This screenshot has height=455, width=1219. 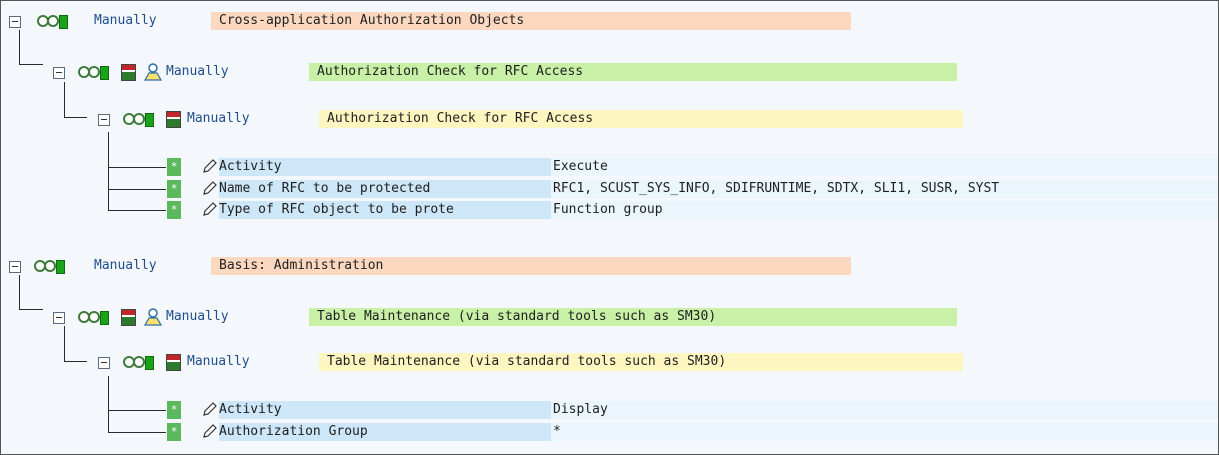 I want to click on field-value: Function group, so click(x=884, y=210).